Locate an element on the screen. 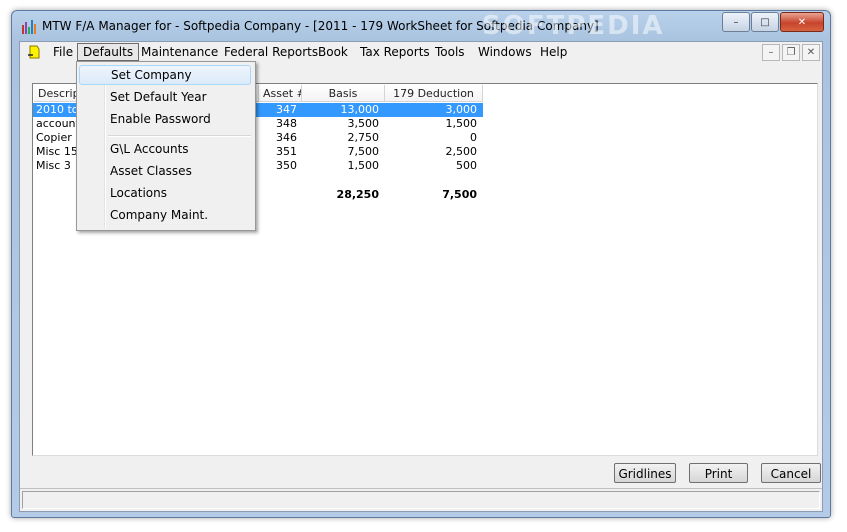  cell-description: account is located at coordinates (58, 123).